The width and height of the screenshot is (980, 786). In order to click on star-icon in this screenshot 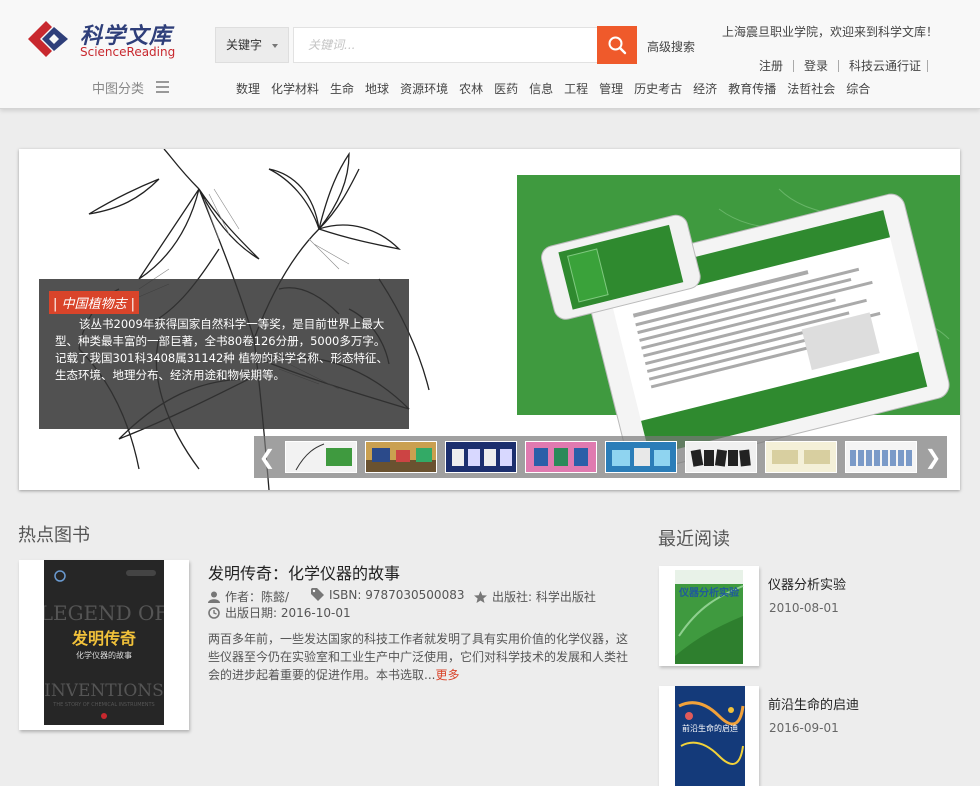, I will do `click(480, 597)`.